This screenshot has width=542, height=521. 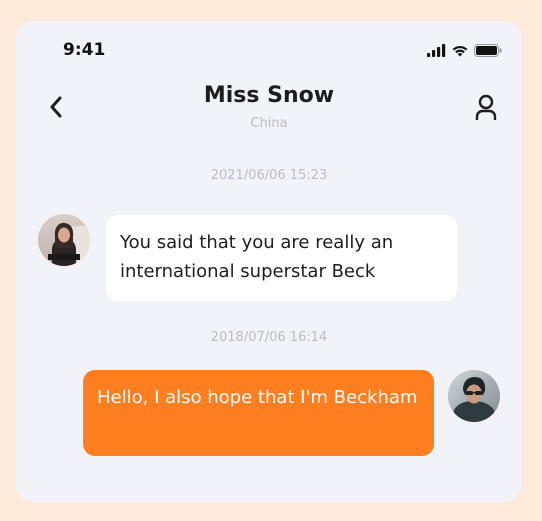 What do you see at coordinates (269, 337) in the screenshot?
I see `message-timestamp: 2018/07/06 16:14` at bounding box center [269, 337].